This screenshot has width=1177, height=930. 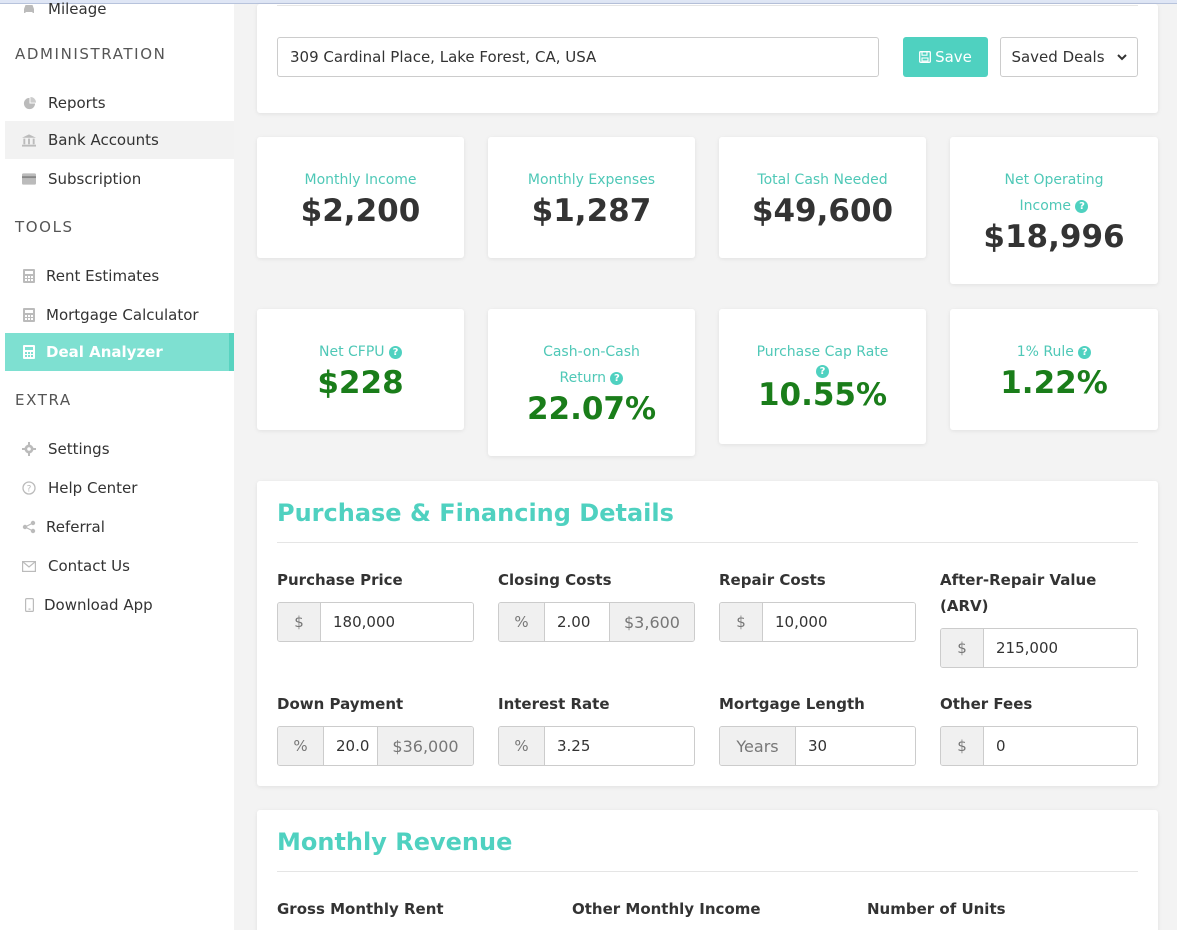 What do you see at coordinates (119, 103) in the screenshot?
I see `sidebar-item-reports: Reports` at bounding box center [119, 103].